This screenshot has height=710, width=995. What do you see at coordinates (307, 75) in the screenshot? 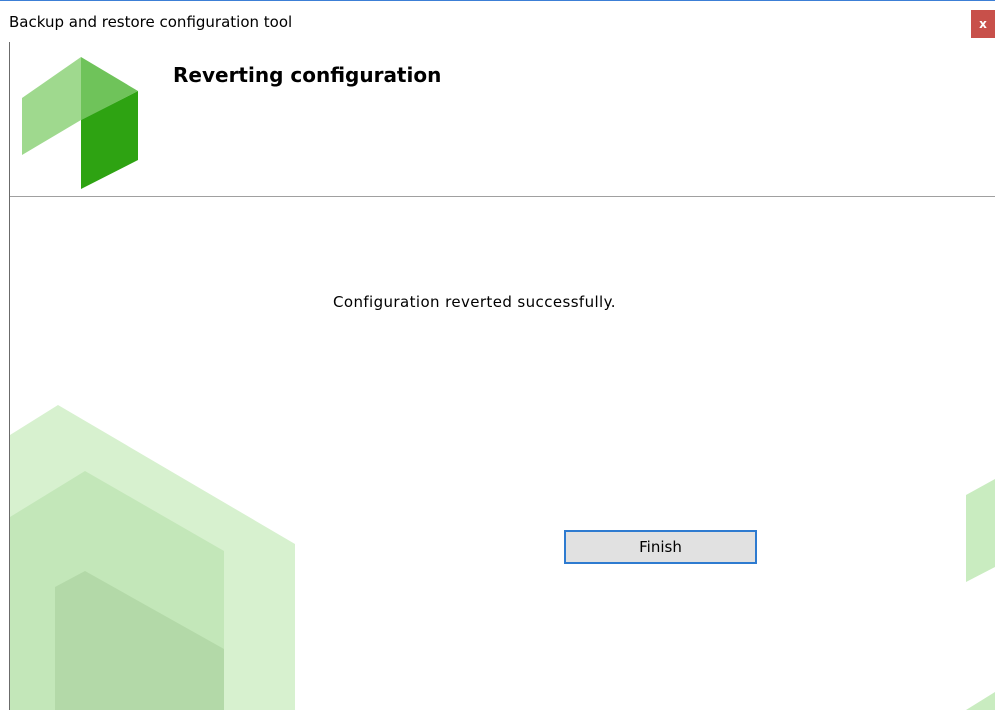
I see `page-title: Reverting configuration` at bounding box center [307, 75].